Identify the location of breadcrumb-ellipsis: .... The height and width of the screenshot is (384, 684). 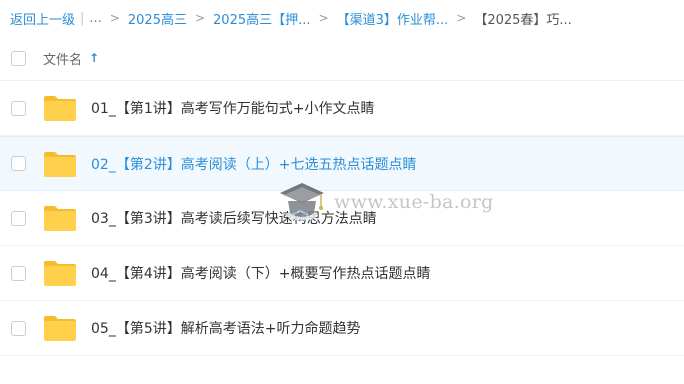
(95, 18).